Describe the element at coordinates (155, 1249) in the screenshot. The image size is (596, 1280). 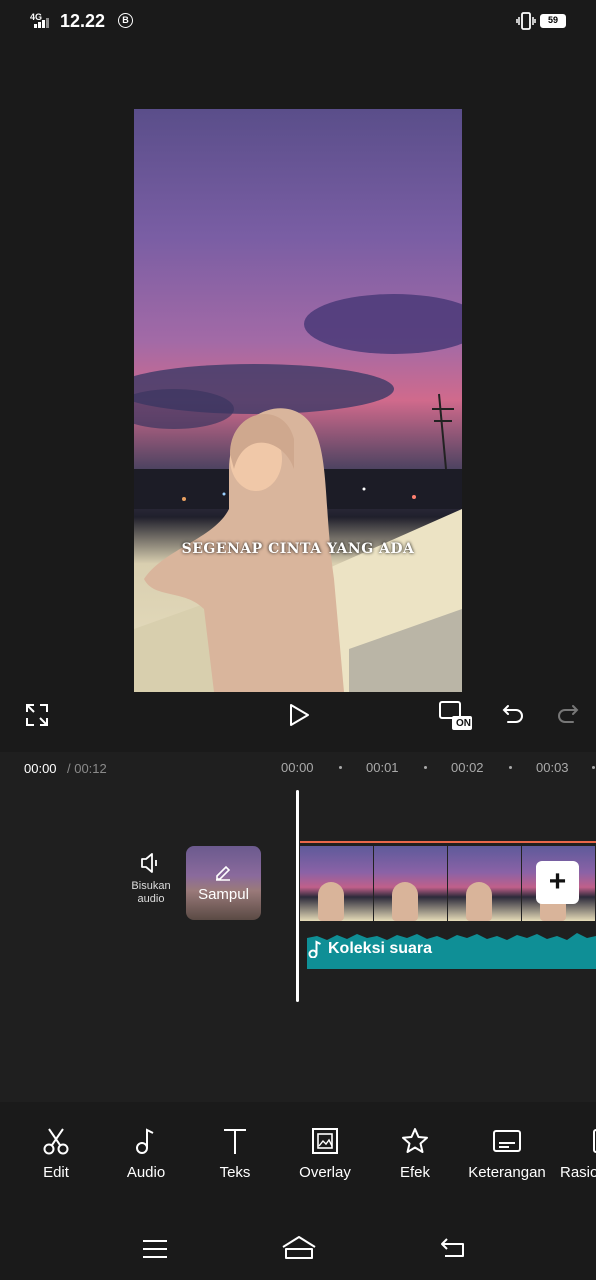
I see `menu-icon` at that location.